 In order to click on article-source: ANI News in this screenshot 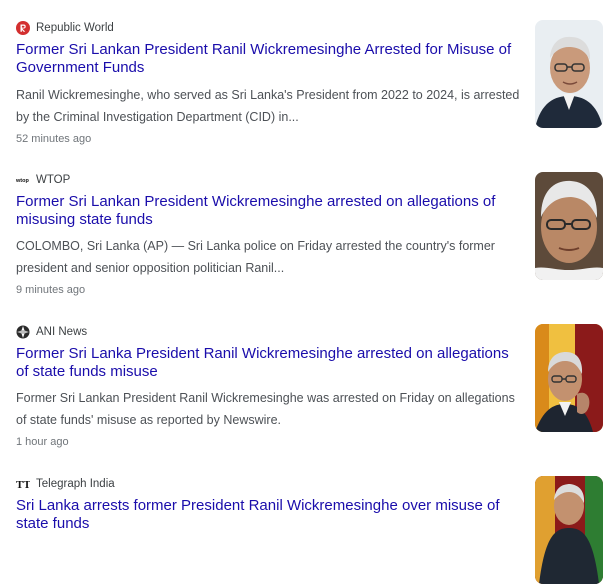, I will do `click(51, 332)`.